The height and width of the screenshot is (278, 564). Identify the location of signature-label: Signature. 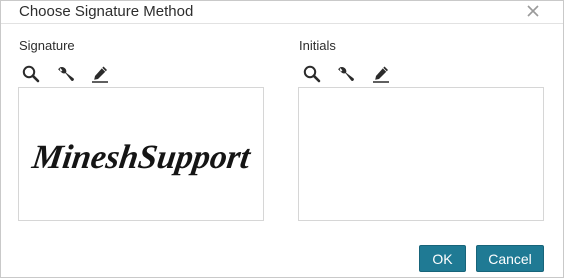
(47, 45).